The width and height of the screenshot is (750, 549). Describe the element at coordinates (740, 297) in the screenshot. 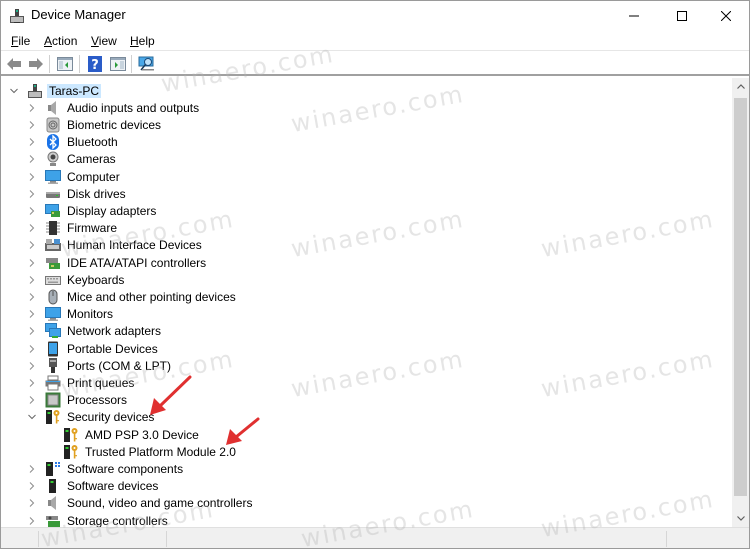

I see `scrollbar-thumb` at that location.